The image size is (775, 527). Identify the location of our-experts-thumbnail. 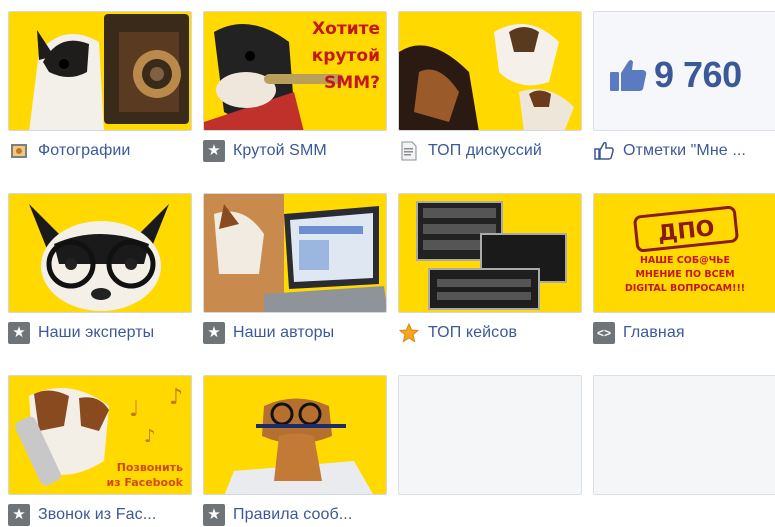
(100, 253).